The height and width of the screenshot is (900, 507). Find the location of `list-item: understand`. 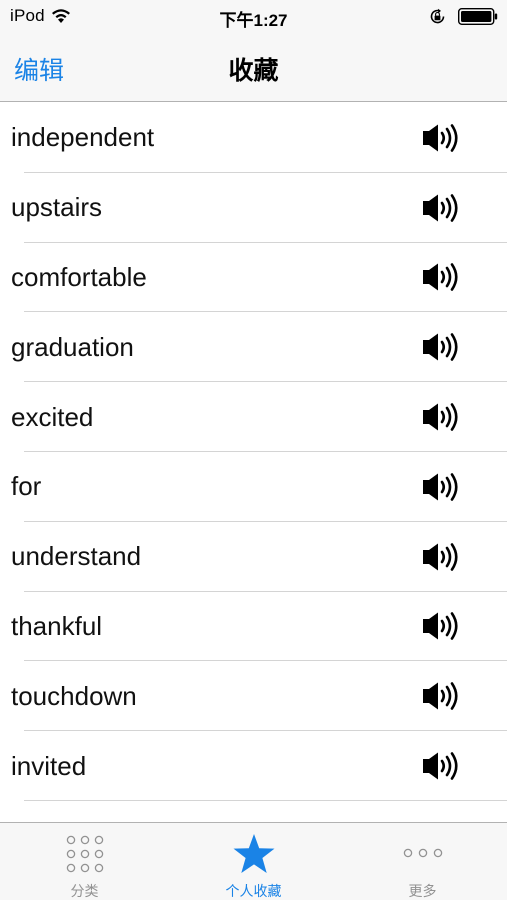

list-item: understand is located at coordinates (253, 557).